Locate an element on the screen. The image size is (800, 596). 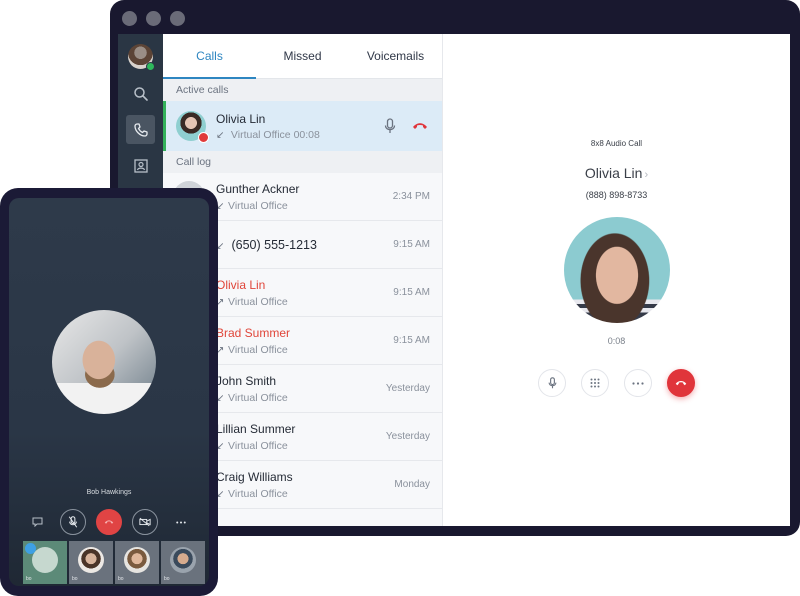
mobile-mute-button is located at coordinates (73, 522).